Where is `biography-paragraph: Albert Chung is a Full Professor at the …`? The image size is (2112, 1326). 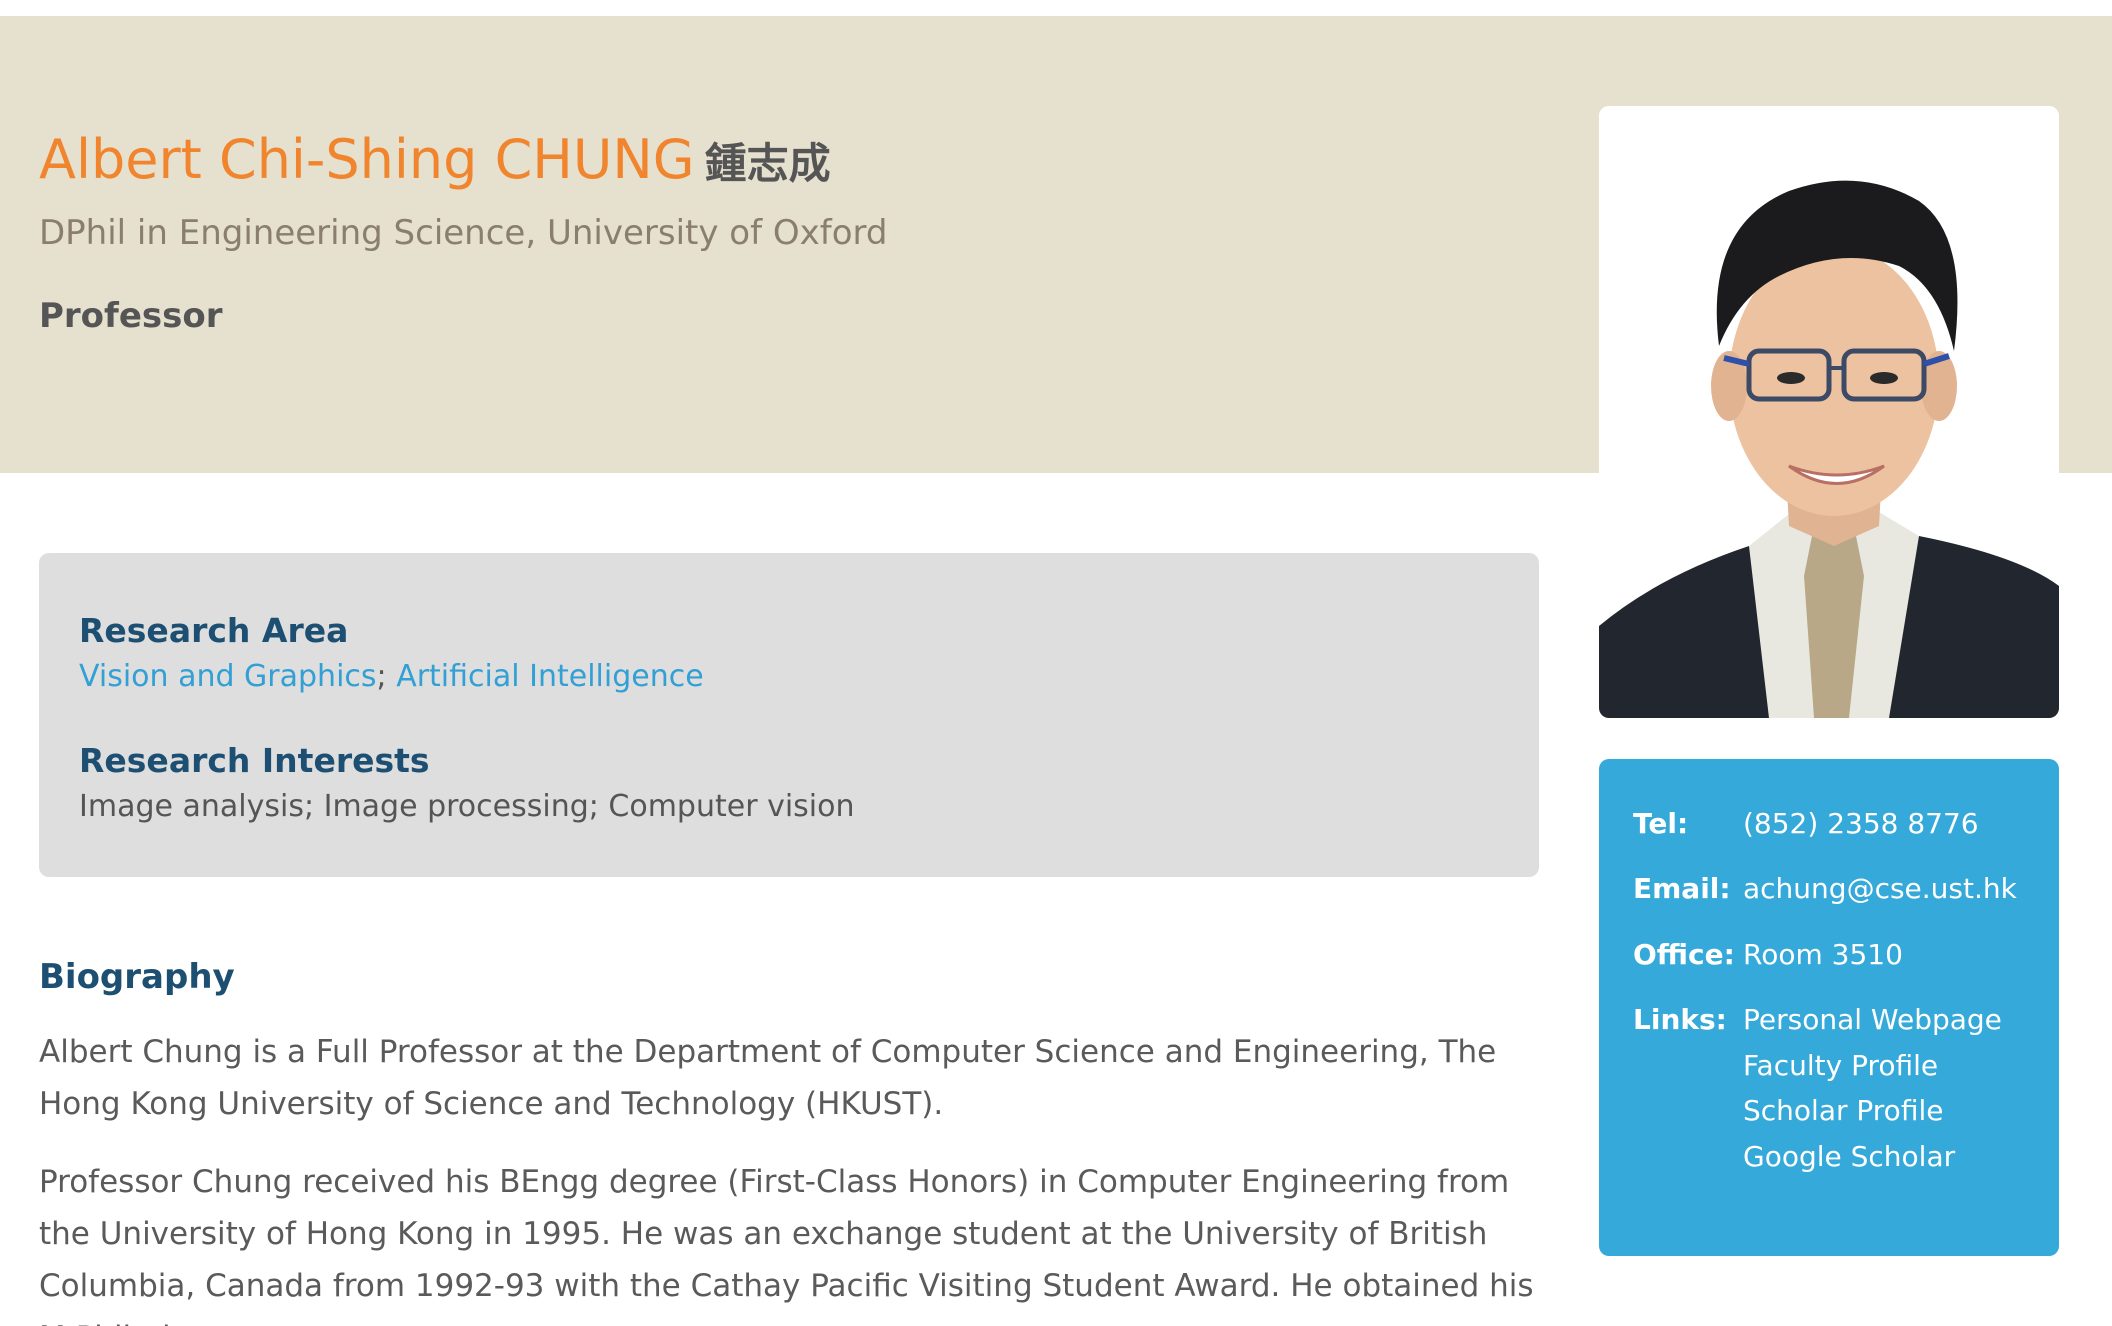 biography-paragraph: Albert Chung is a Full Professor at the … is located at coordinates (768, 1078).